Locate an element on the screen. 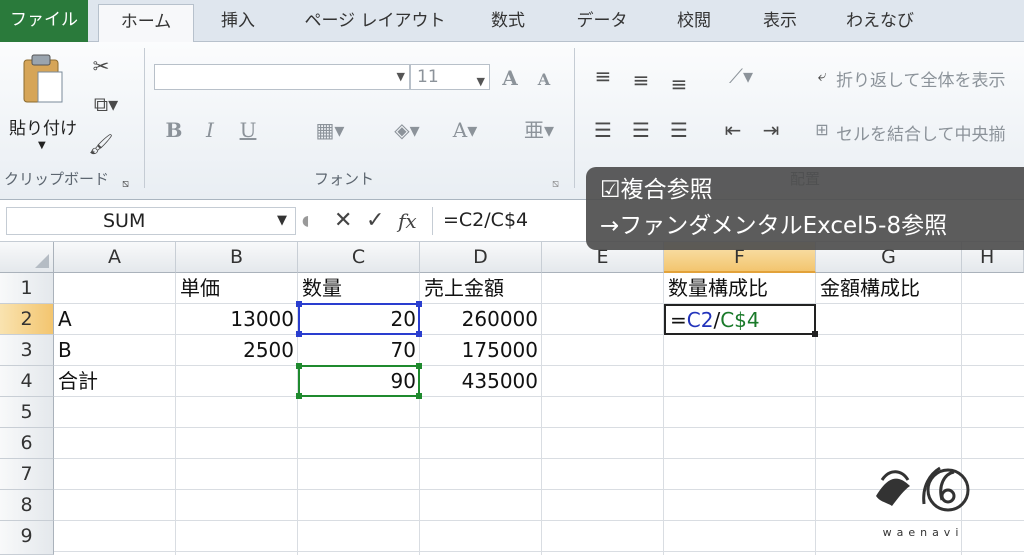 Image resolution: width=1024 pixels, height=555 pixels. tab-page-layout: ページ レイアウト is located at coordinates (375, 23).